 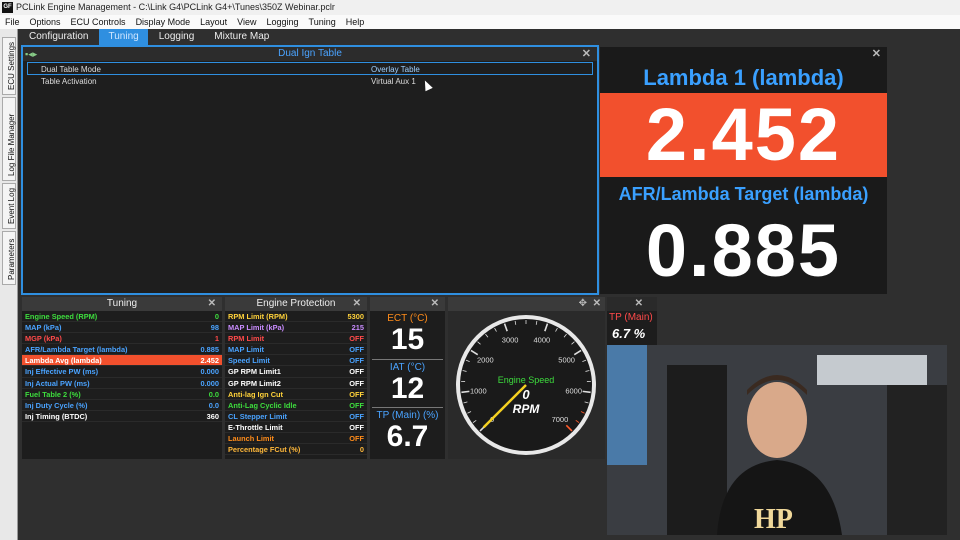 I want to click on menu-display-mode: Display Mode, so click(x=163, y=22).